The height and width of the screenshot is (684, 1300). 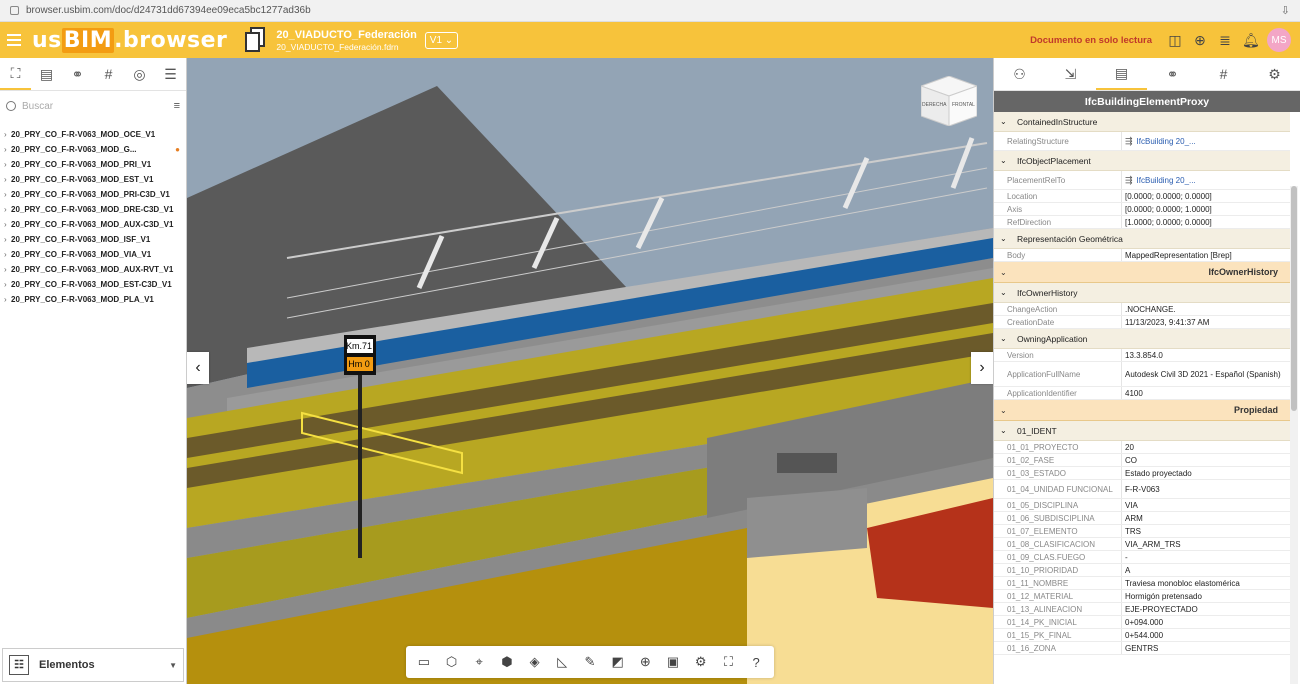 I want to click on download-icon: ⇩, so click(x=1285, y=10).